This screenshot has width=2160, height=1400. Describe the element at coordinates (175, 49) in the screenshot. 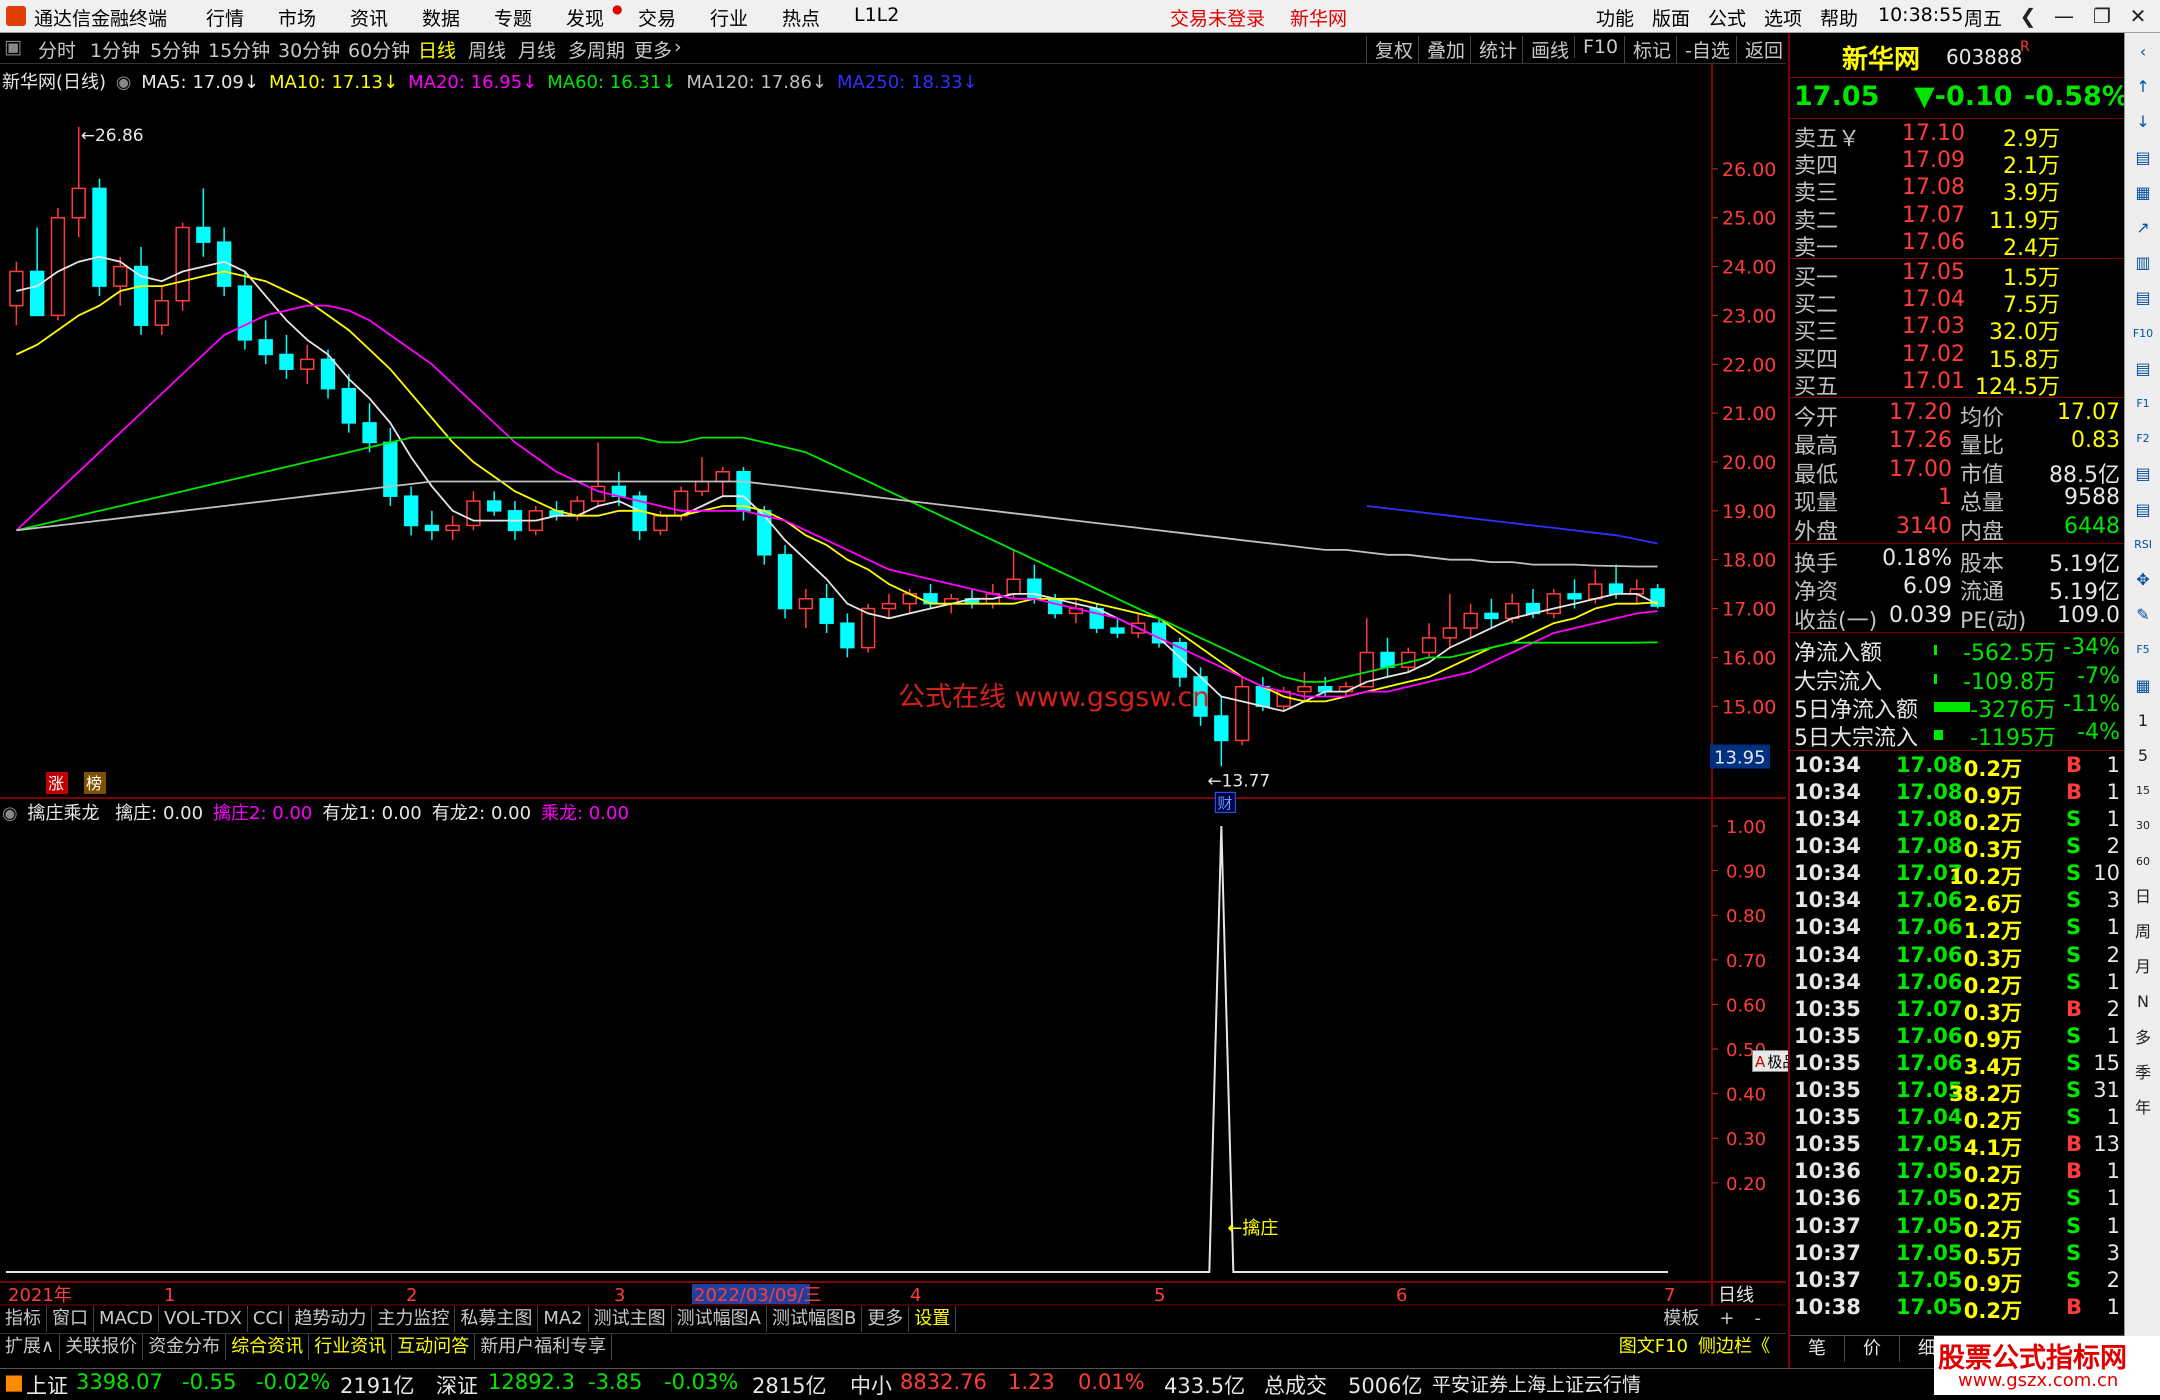

I see `period-tab: 5分钟` at that location.